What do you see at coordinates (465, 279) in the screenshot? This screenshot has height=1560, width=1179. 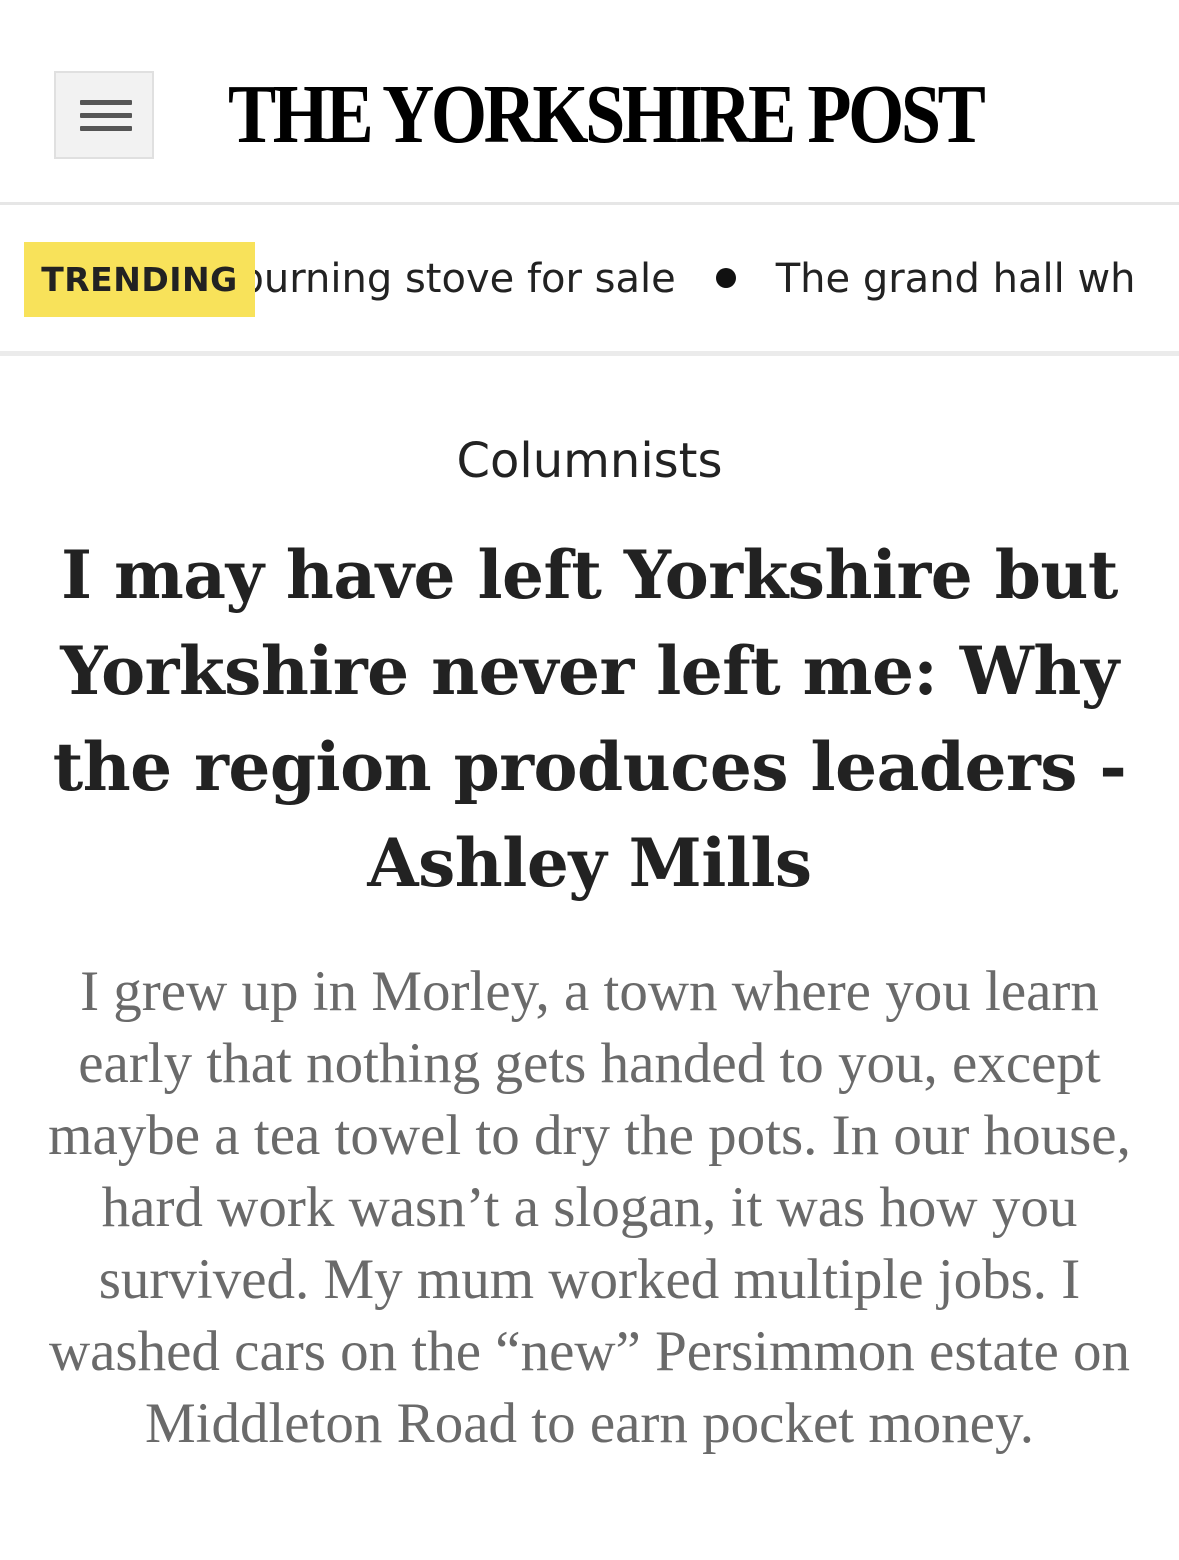 I see `trending-item: Woodburning stove for sale` at bounding box center [465, 279].